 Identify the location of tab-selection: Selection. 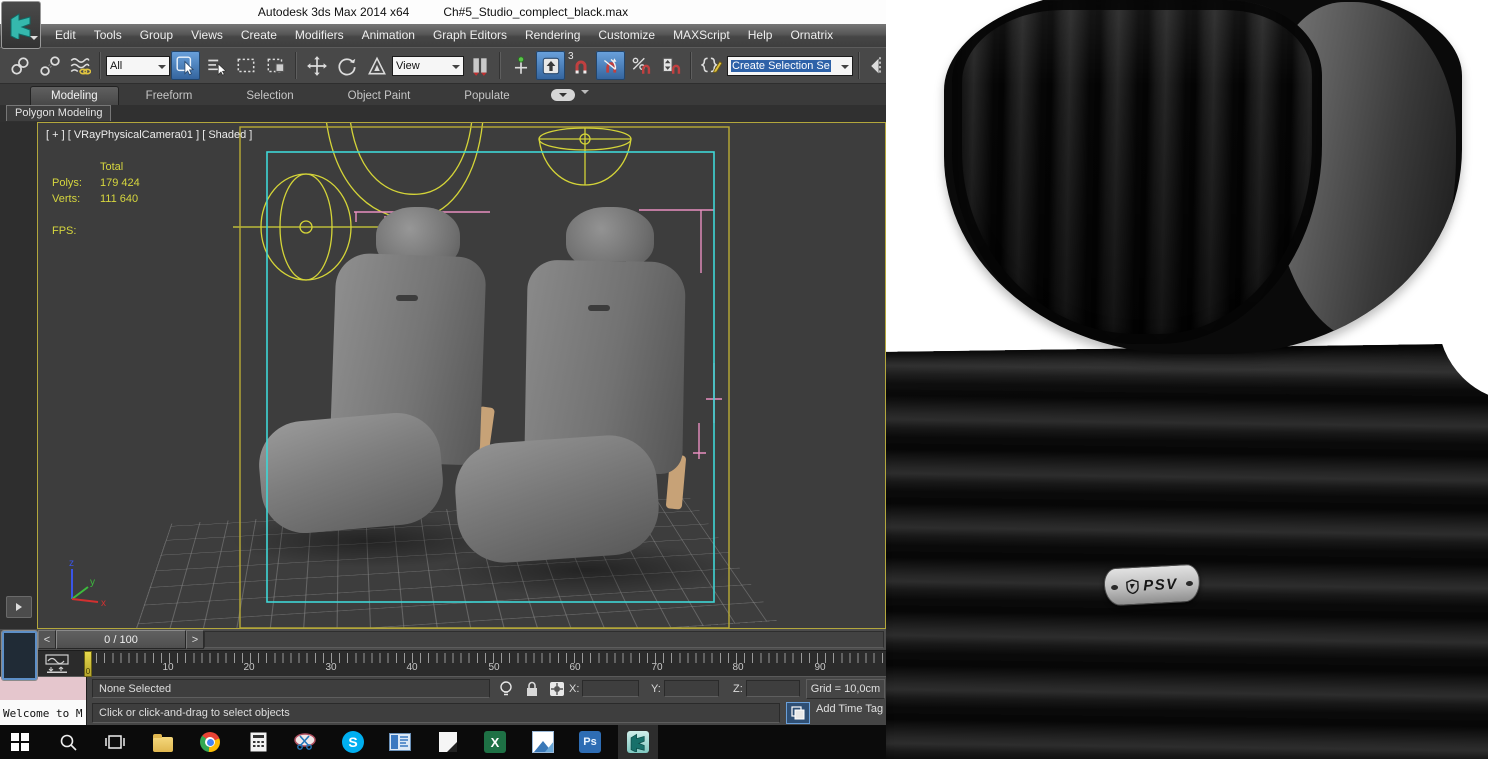
(269, 96).